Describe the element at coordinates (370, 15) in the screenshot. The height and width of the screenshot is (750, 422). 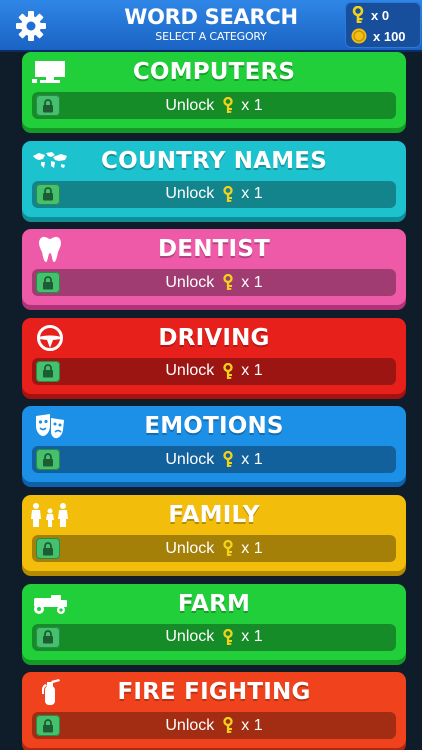
I see `keys-counter: x 0` at that location.